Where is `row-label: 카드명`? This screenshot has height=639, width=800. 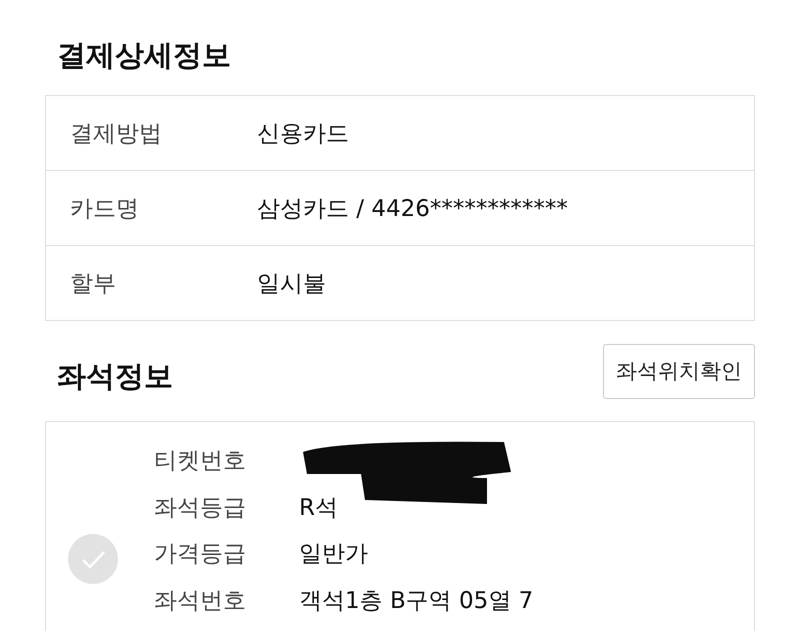
row-label: 카드명 is located at coordinates (104, 209).